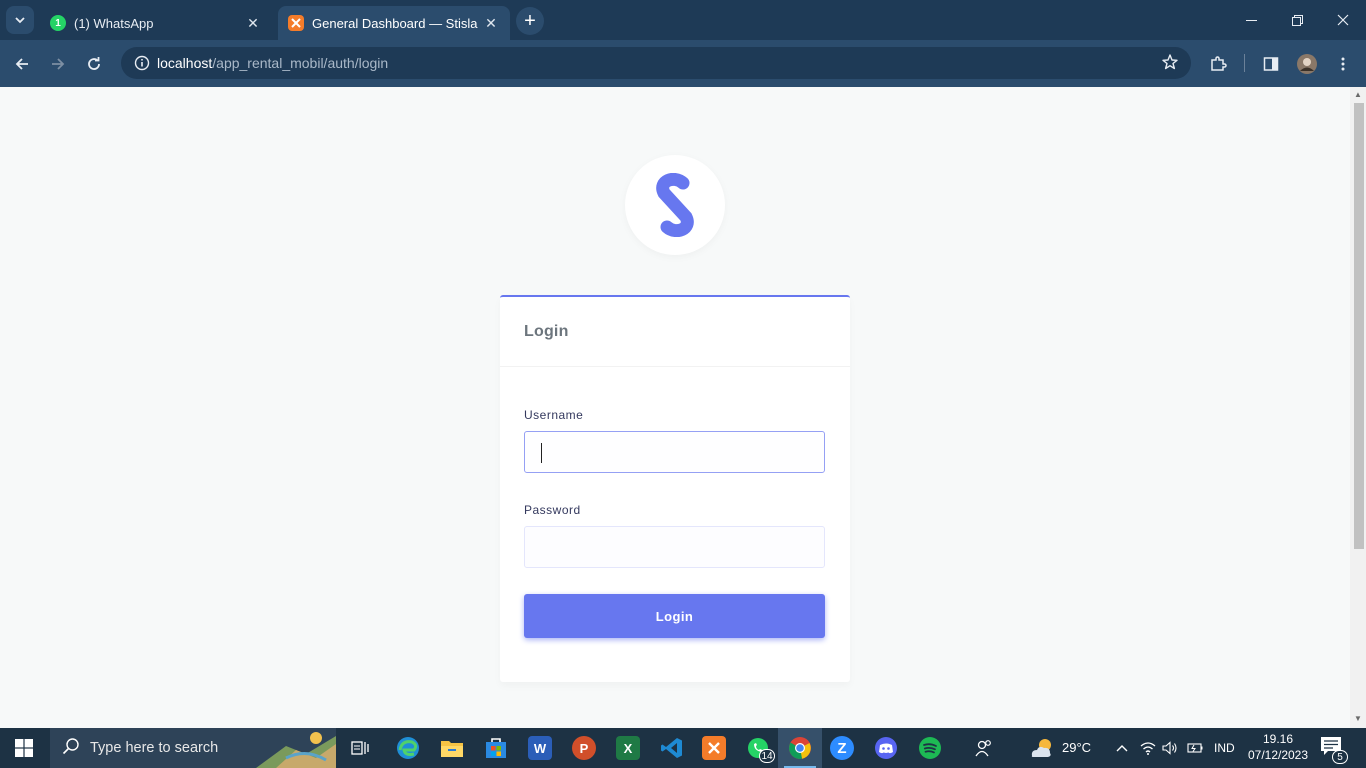  I want to click on username-field, so click(674, 452).